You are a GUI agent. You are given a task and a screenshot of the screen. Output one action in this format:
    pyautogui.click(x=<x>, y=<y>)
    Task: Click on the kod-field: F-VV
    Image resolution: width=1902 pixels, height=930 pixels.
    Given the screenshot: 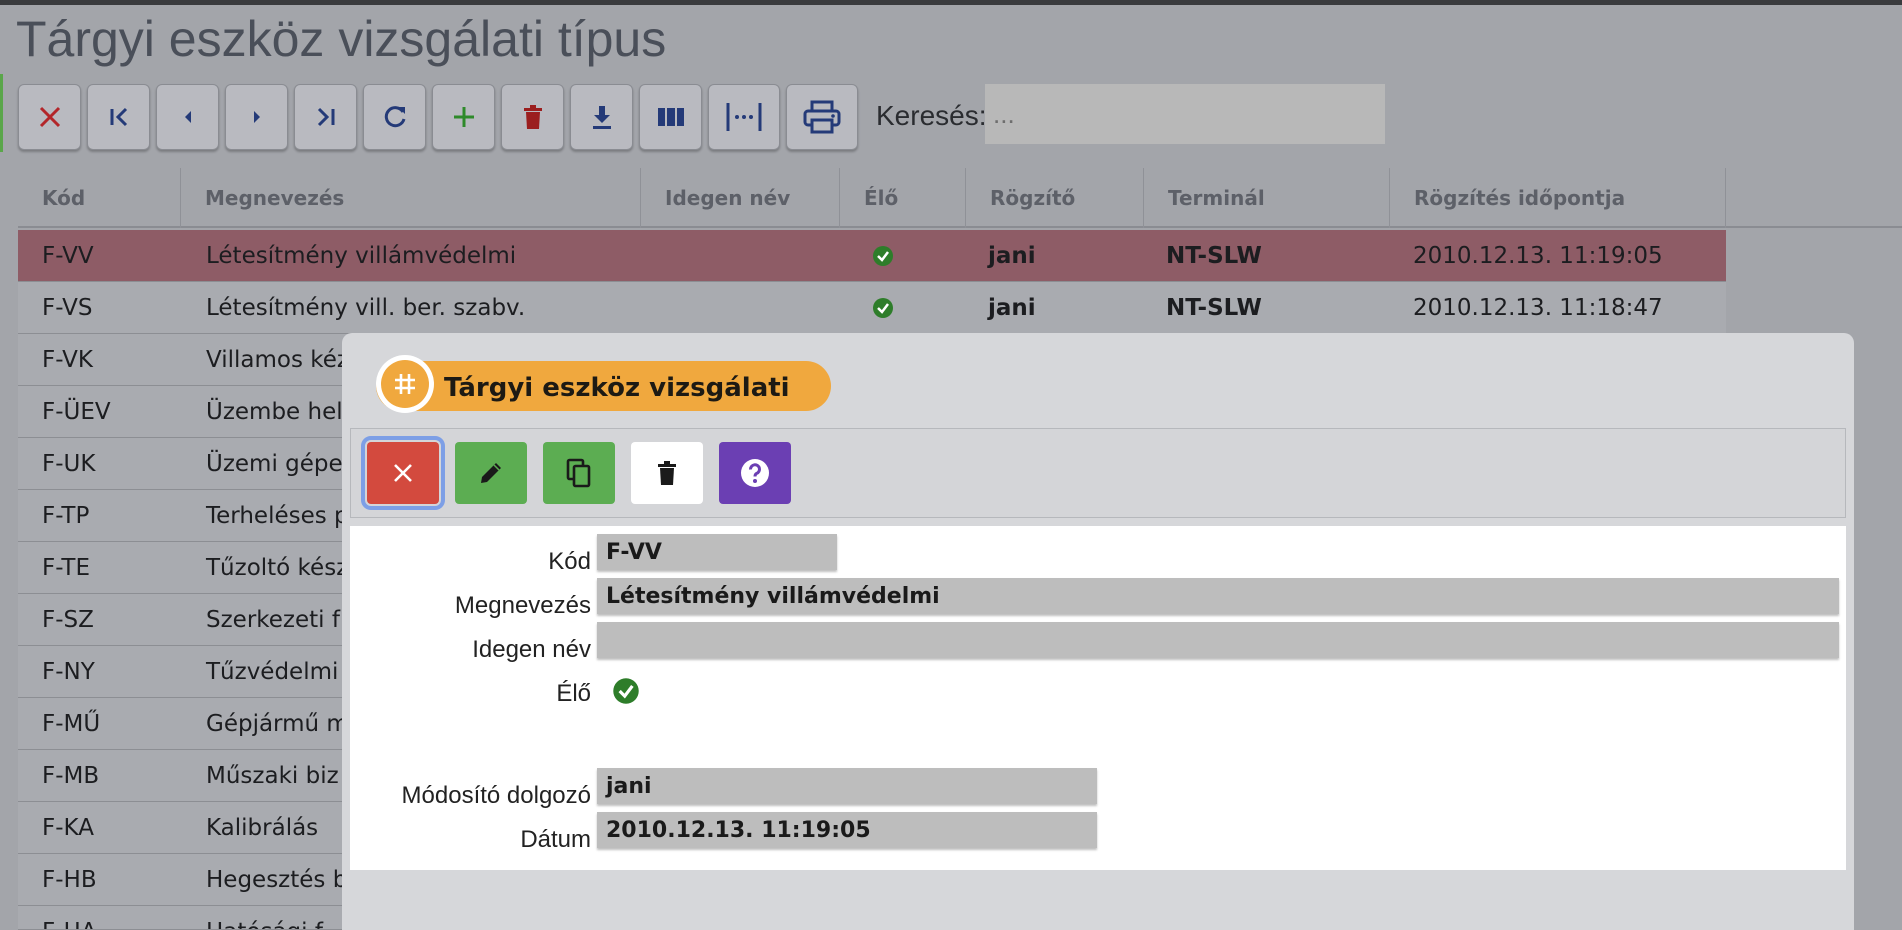 What is the action you would take?
    pyautogui.click(x=717, y=552)
    